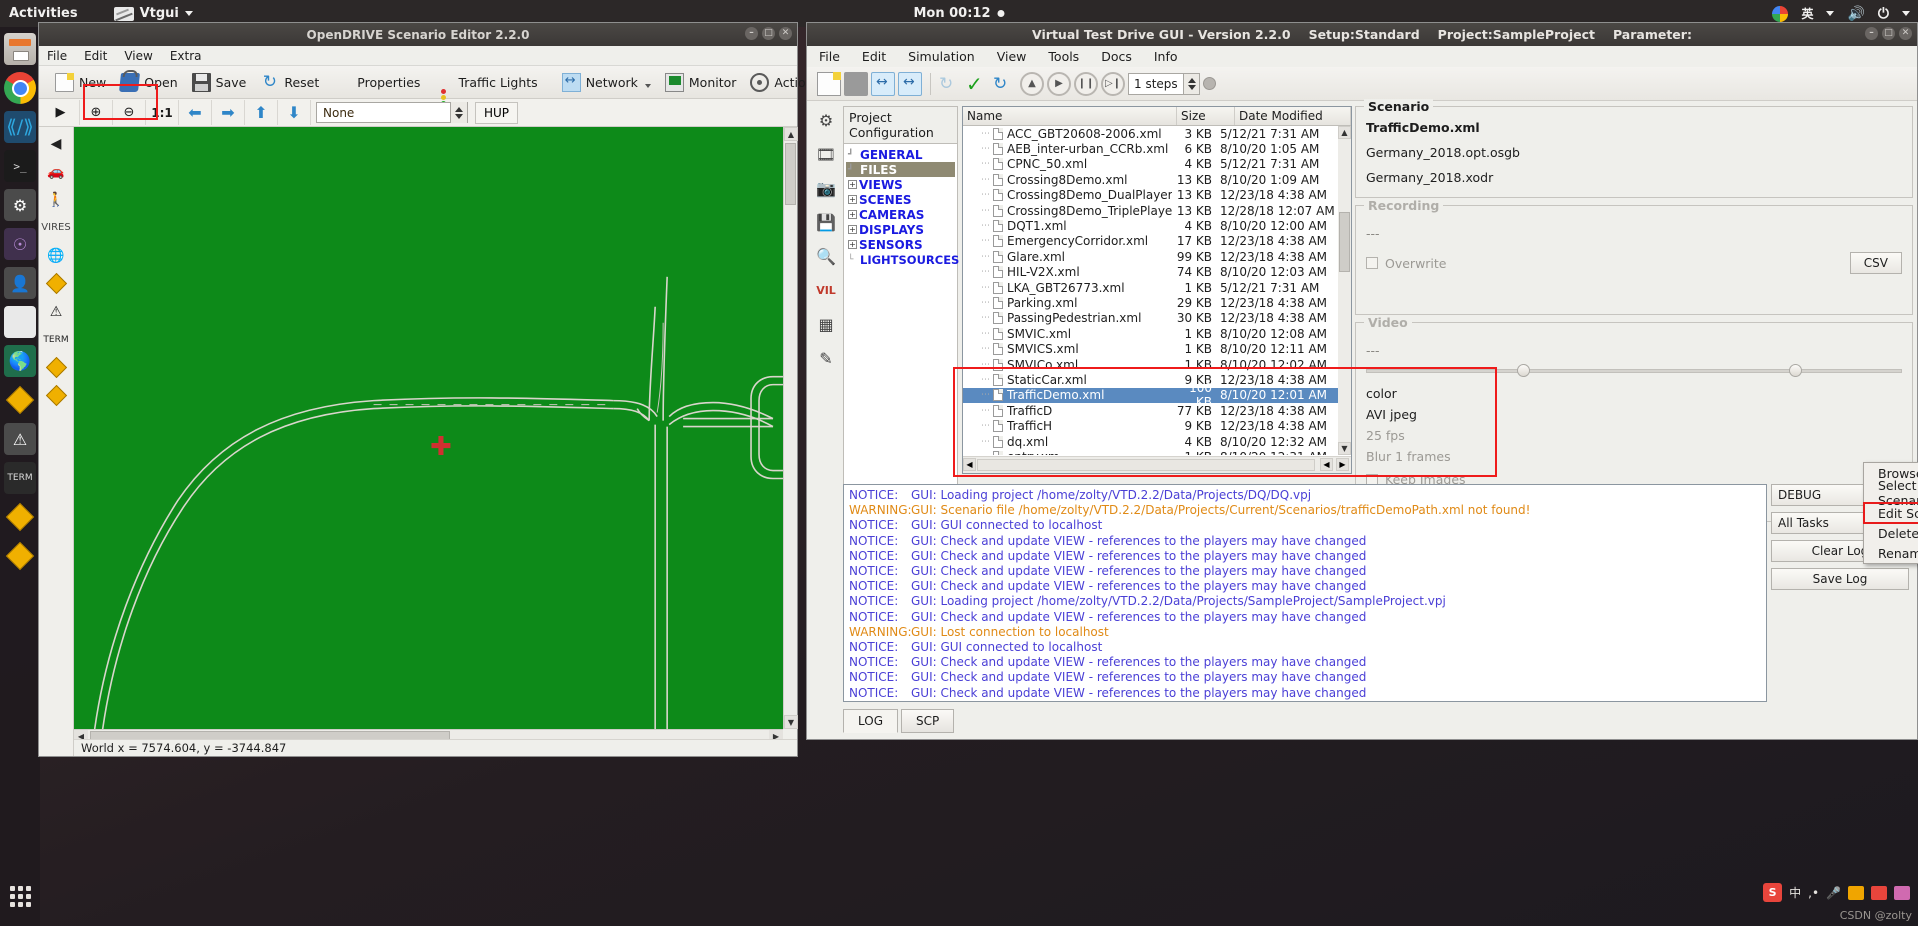  What do you see at coordinates (826, 120) in the screenshot?
I see `gear-icon: ⚙` at bounding box center [826, 120].